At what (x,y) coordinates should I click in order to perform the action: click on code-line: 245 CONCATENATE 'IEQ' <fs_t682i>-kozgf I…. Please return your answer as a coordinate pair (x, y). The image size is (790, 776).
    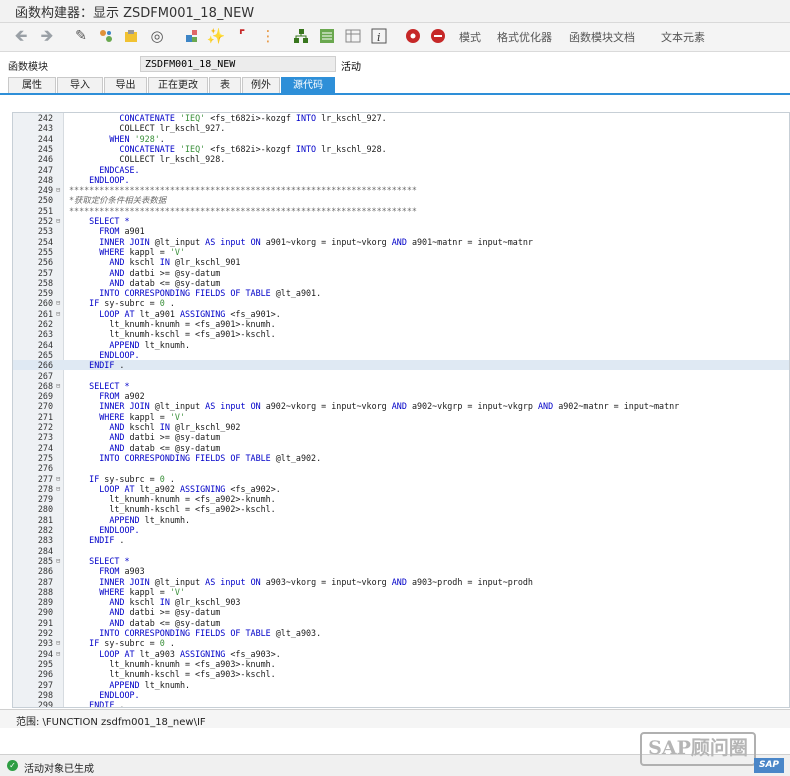
    Looking at the image, I should click on (401, 149).